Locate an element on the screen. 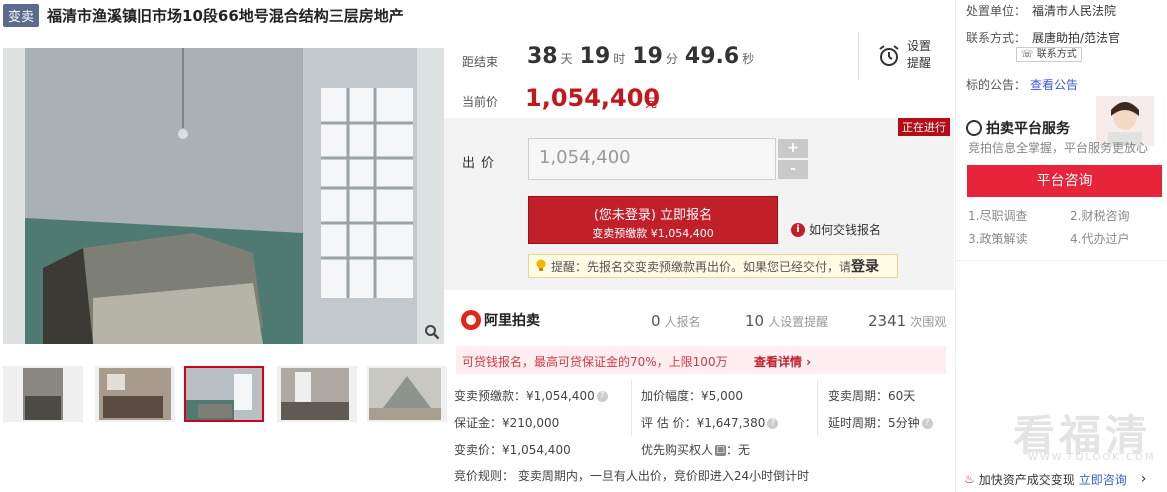 The image size is (1167, 492). signup-deposit-label: 变卖预缴款 ¥1,054,400 is located at coordinates (653, 233).